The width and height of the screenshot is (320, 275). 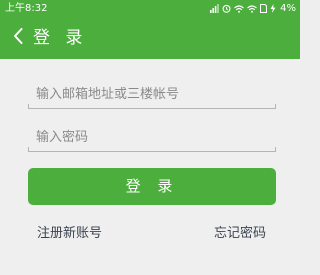 What do you see at coordinates (239, 8) in the screenshot?
I see `wifi-icon` at bounding box center [239, 8].